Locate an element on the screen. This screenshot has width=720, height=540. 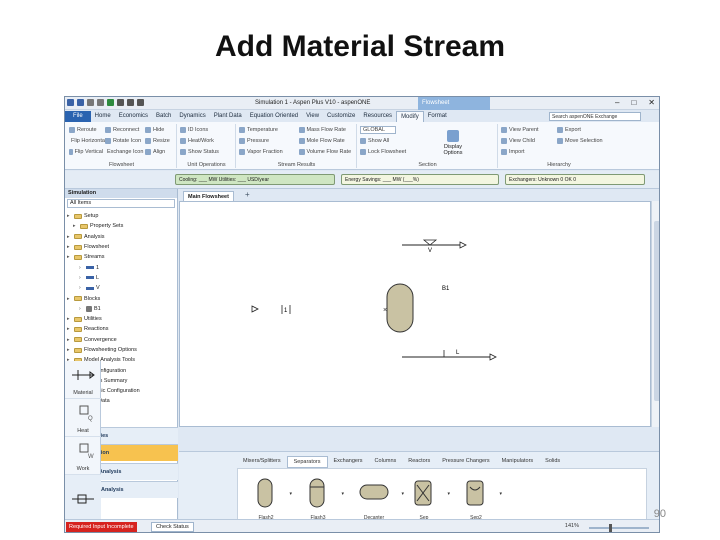
tree-item: ▸ Utilities is located at coordinates (121, 319).